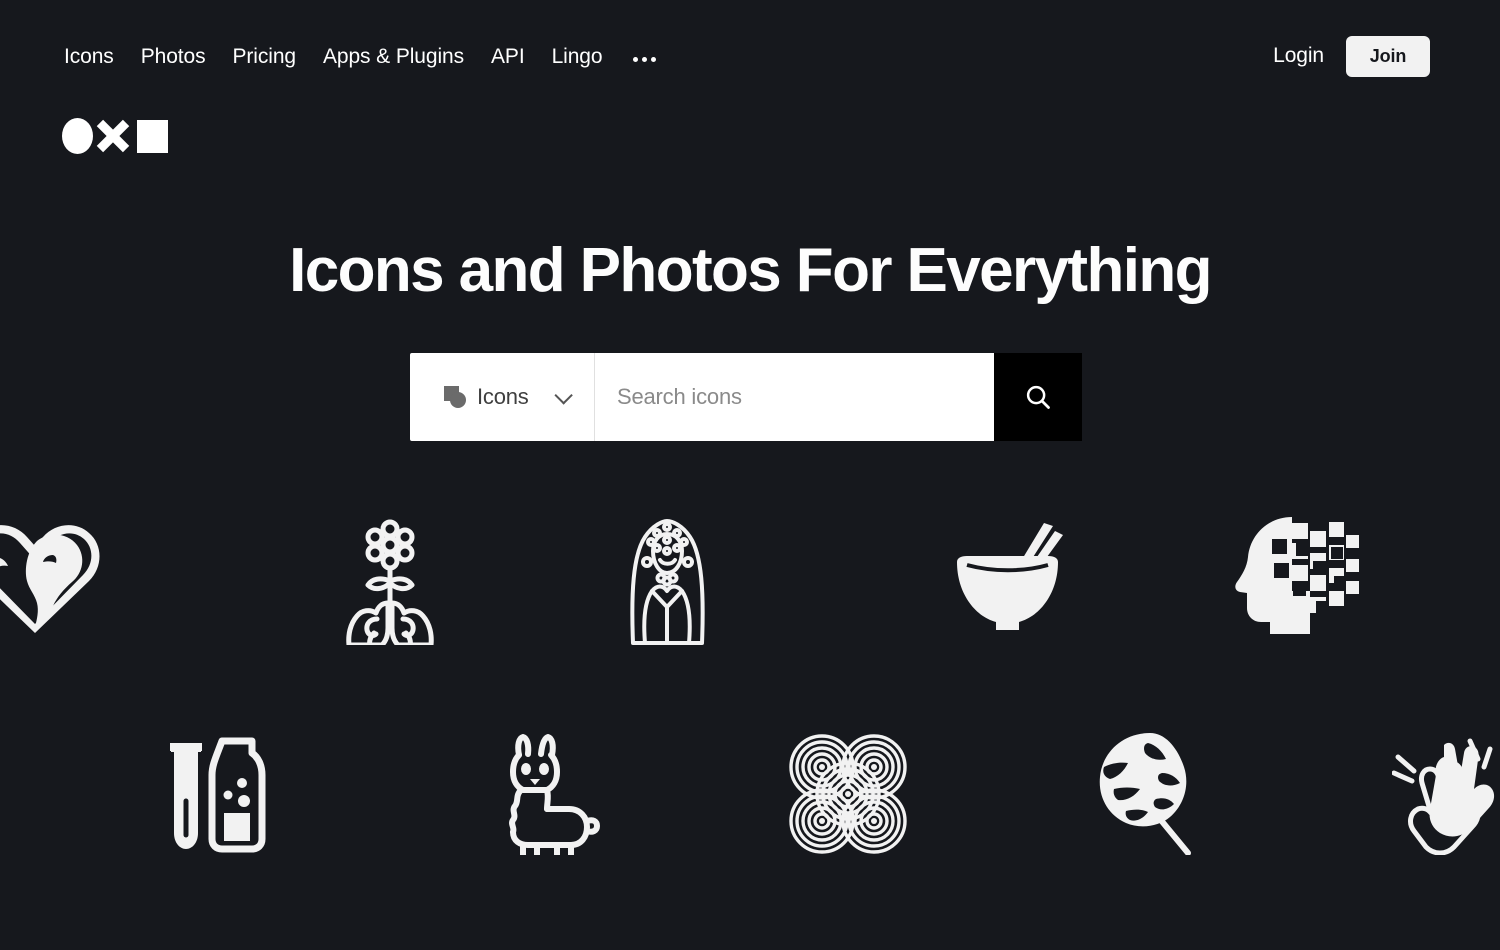 The width and height of the screenshot is (1500, 950). I want to click on more-menu-ellipsis-icon, so click(644, 59).